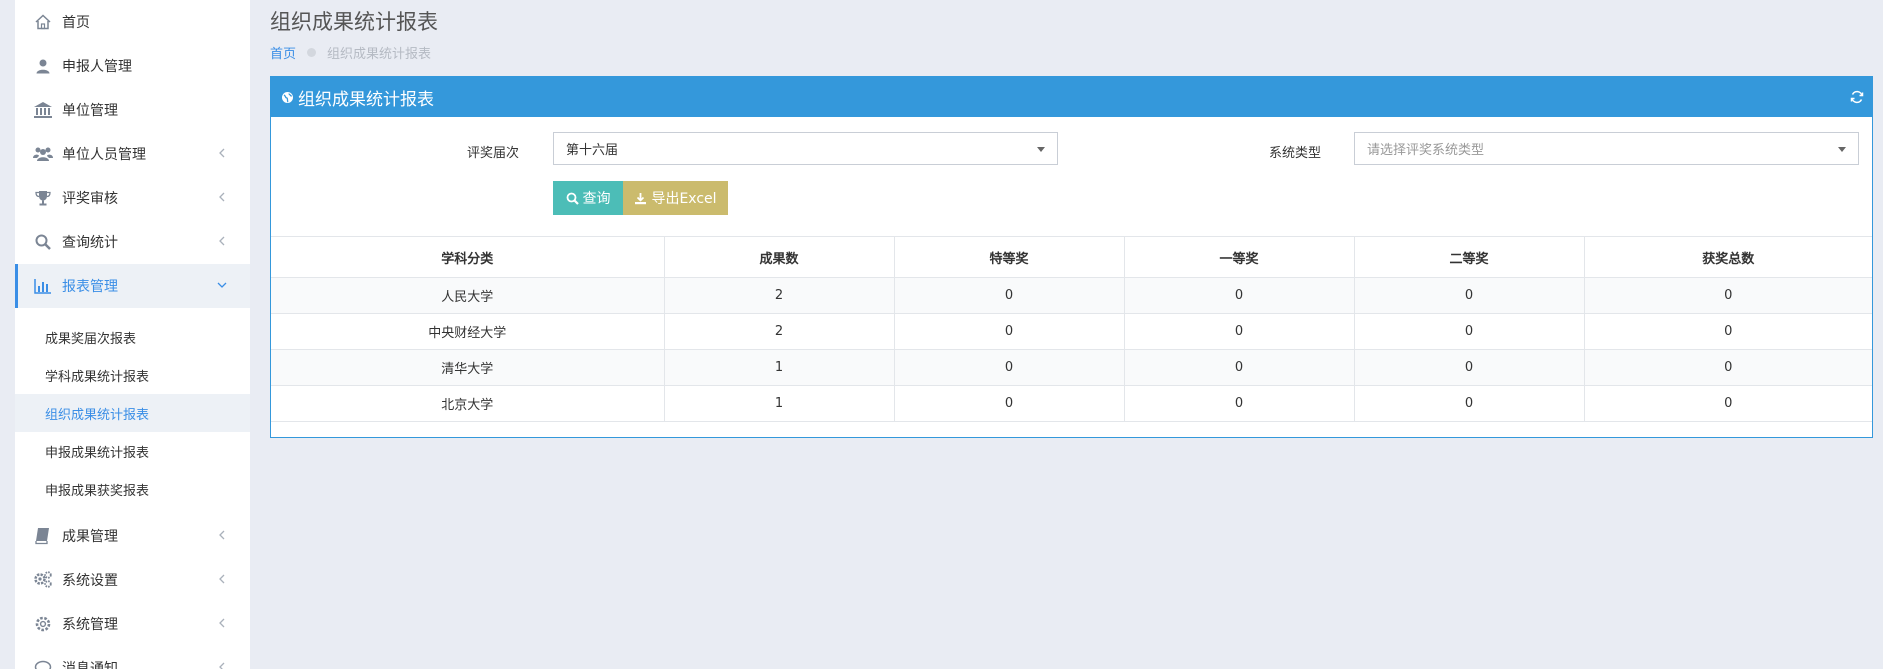 The height and width of the screenshot is (669, 1883). What do you see at coordinates (132, 451) in the screenshot?
I see `submenu-application-report: 申报成果统计报表` at bounding box center [132, 451].